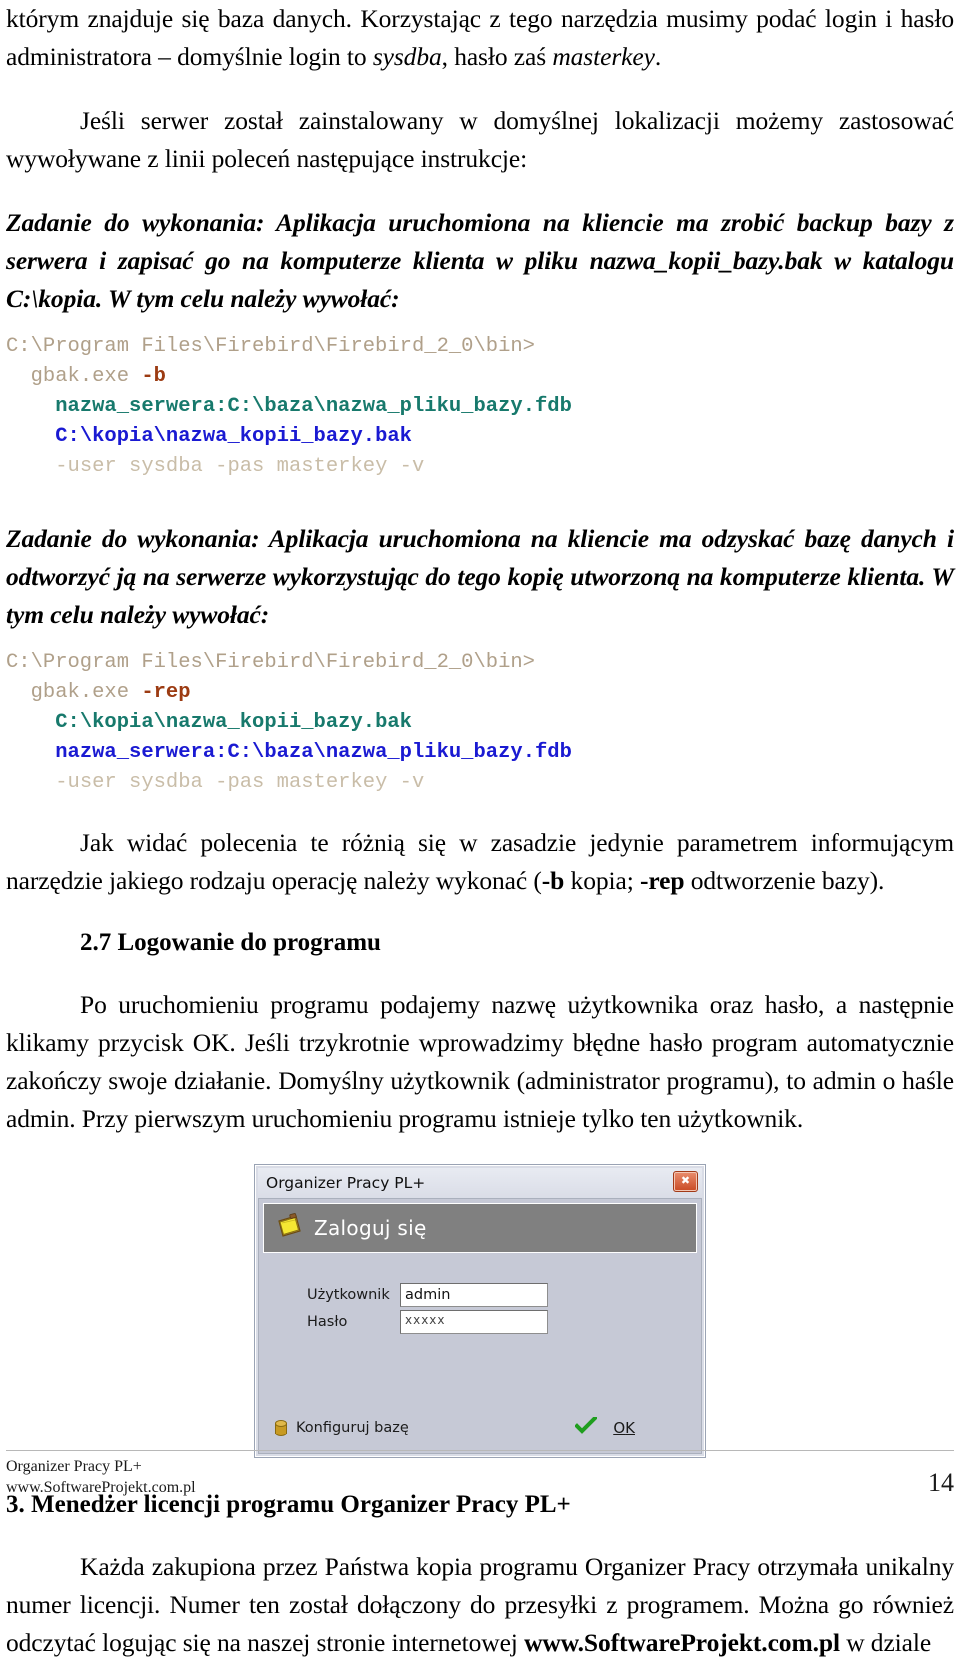  What do you see at coordinates (662, 880) in the screenshot?
I see `diff-flag-restore: -rep` at bounding box center [662, 880].